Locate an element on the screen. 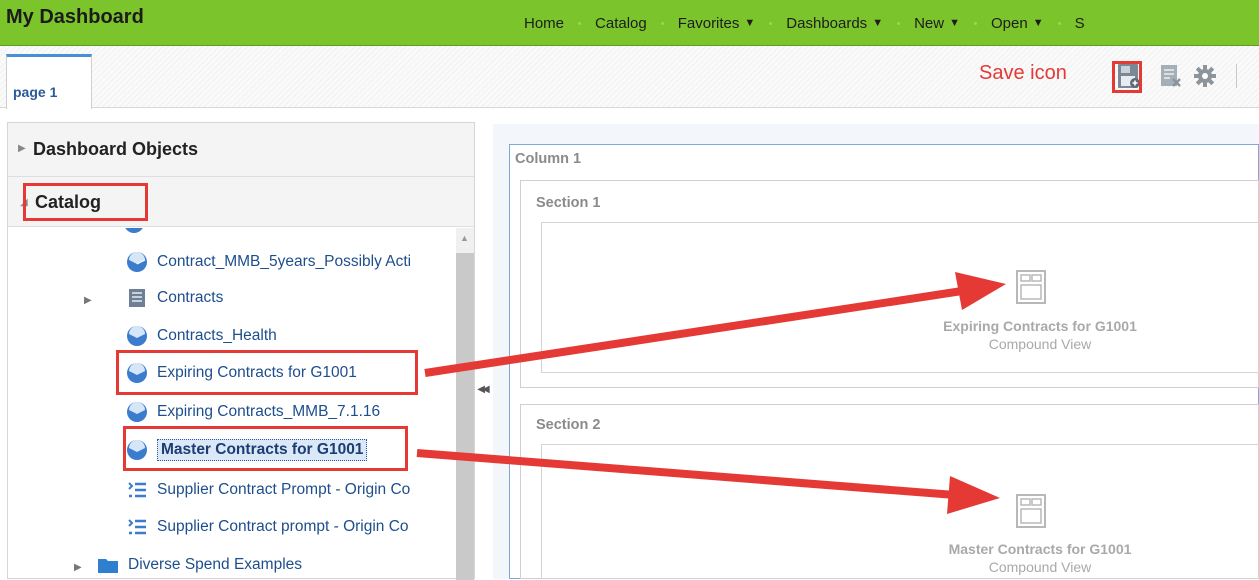  nav-dashboards-menu: Dashboards ▼ is located at coordinates (834, 23).